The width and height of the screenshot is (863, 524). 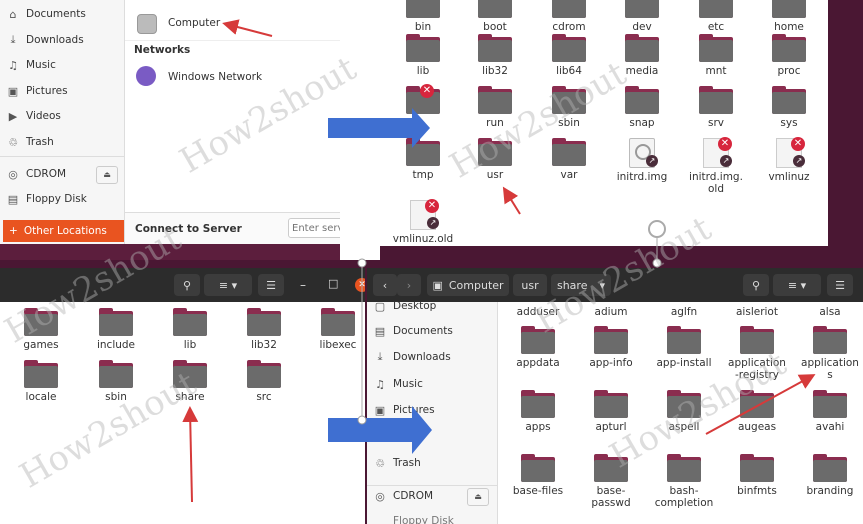 I want to click on rotate-handle, so click(x=657, y=229).